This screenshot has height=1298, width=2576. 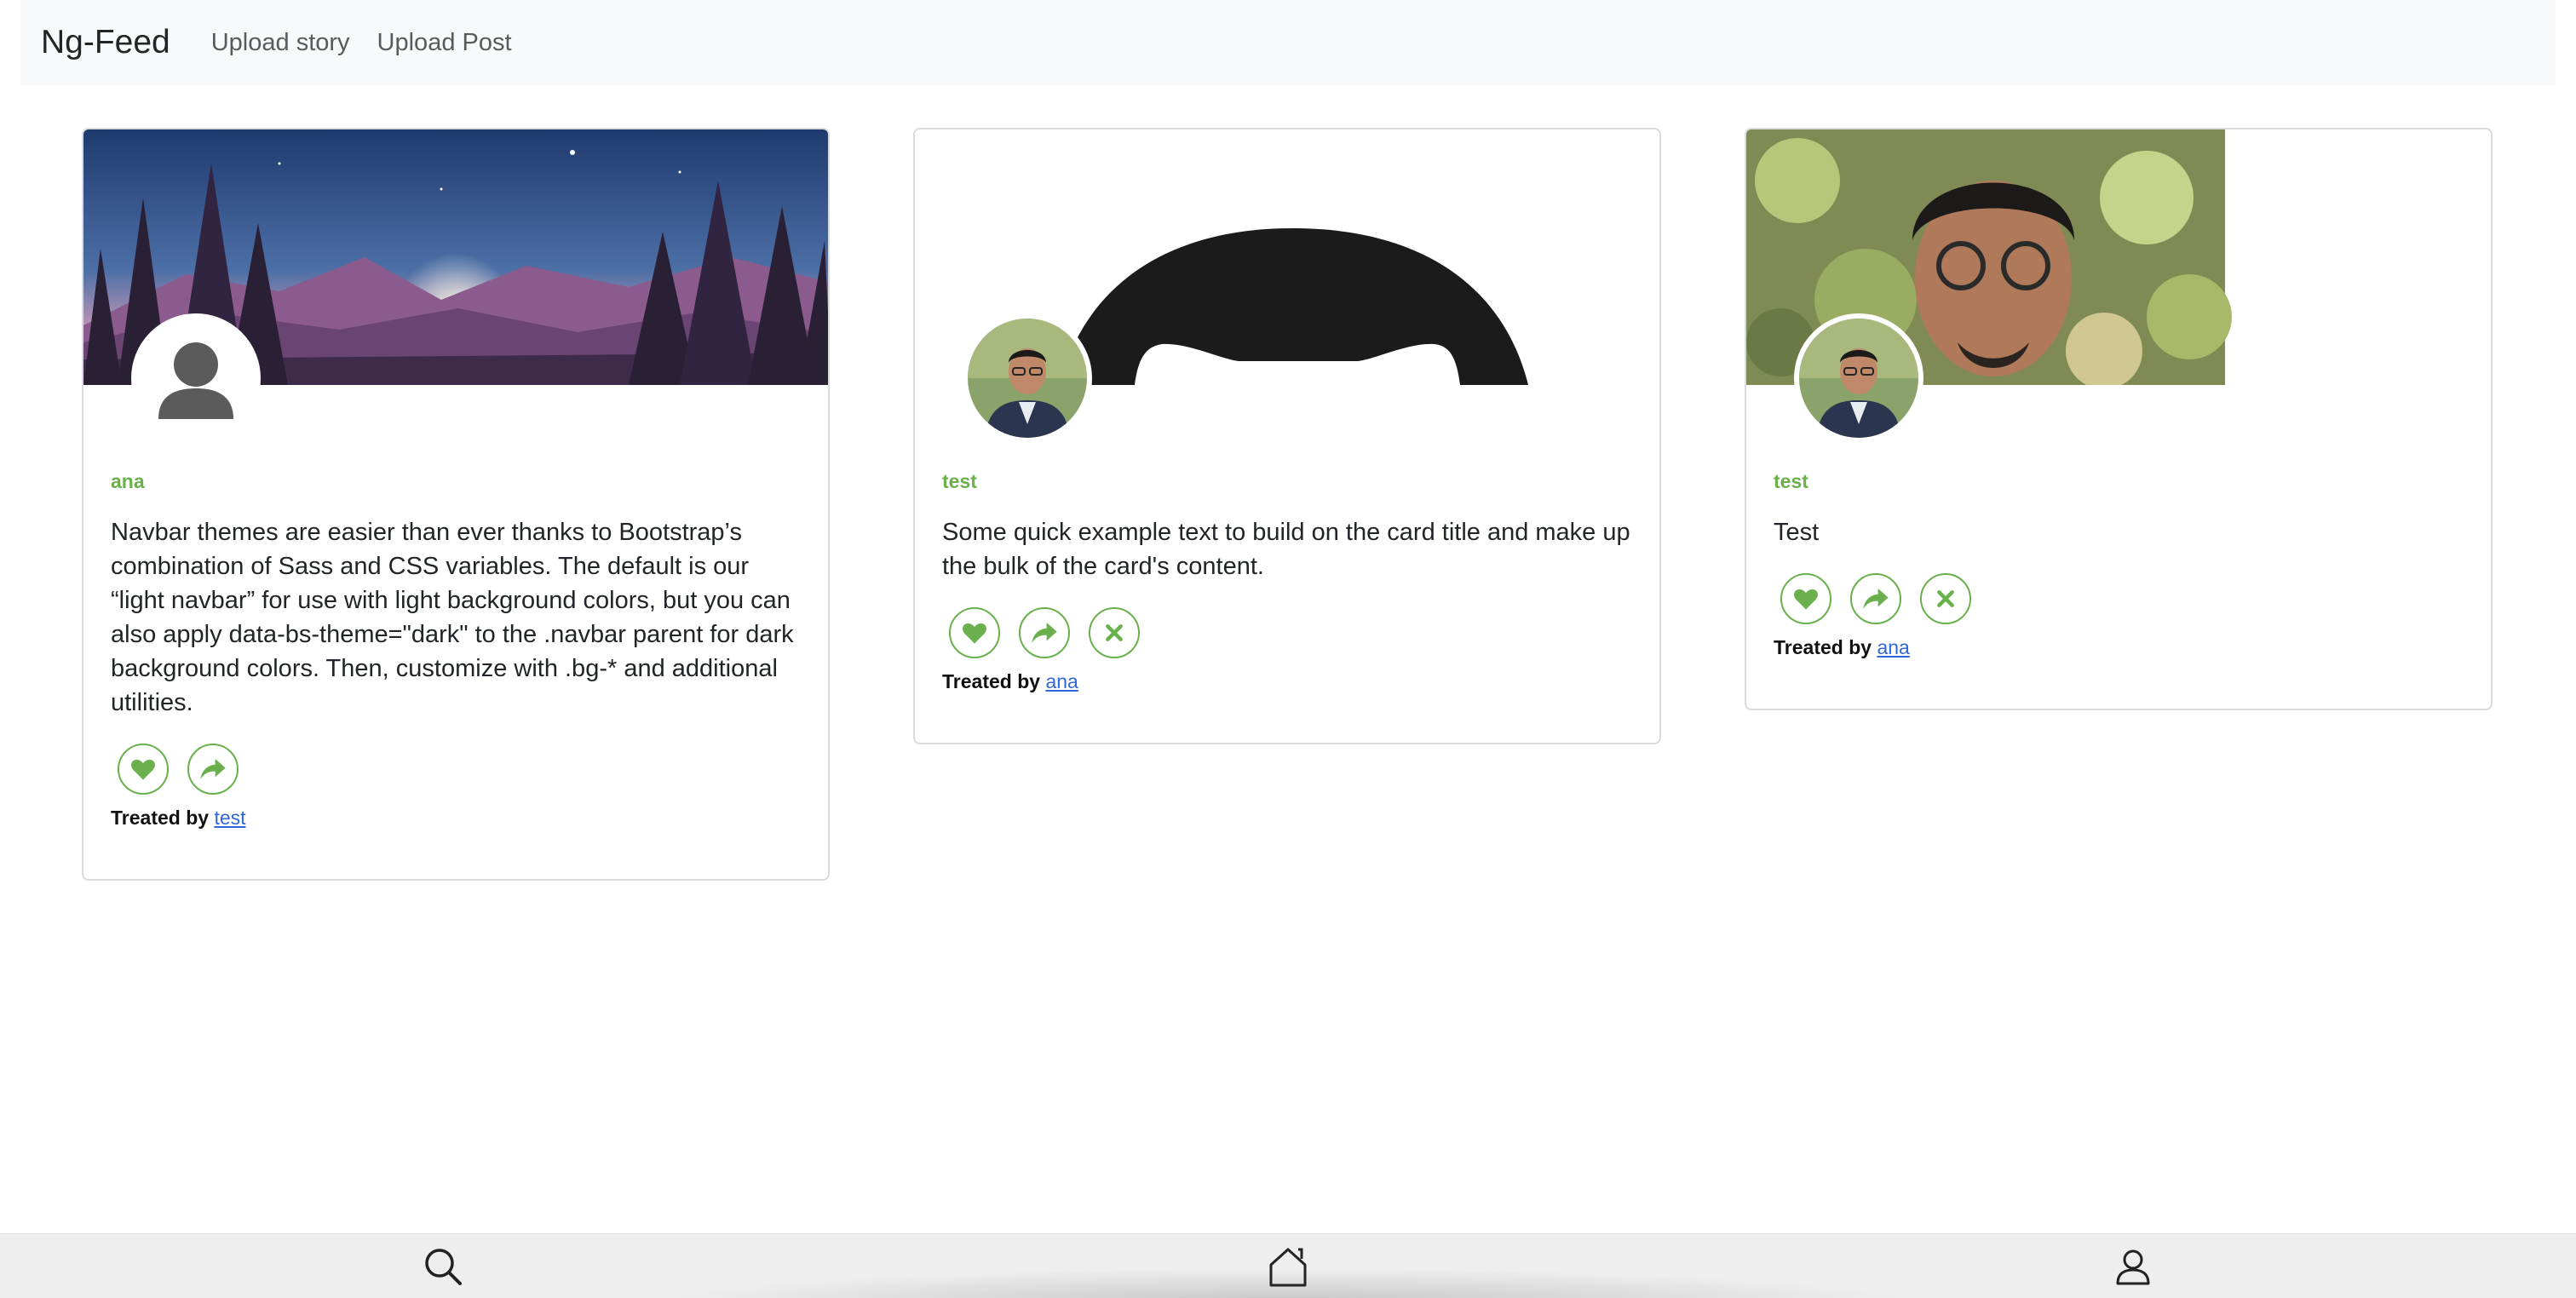 What do you see at coordinates (445, 43) in the screenshot?
I see `upload-post-link: Upload Post` at bounding box center [445, 43].